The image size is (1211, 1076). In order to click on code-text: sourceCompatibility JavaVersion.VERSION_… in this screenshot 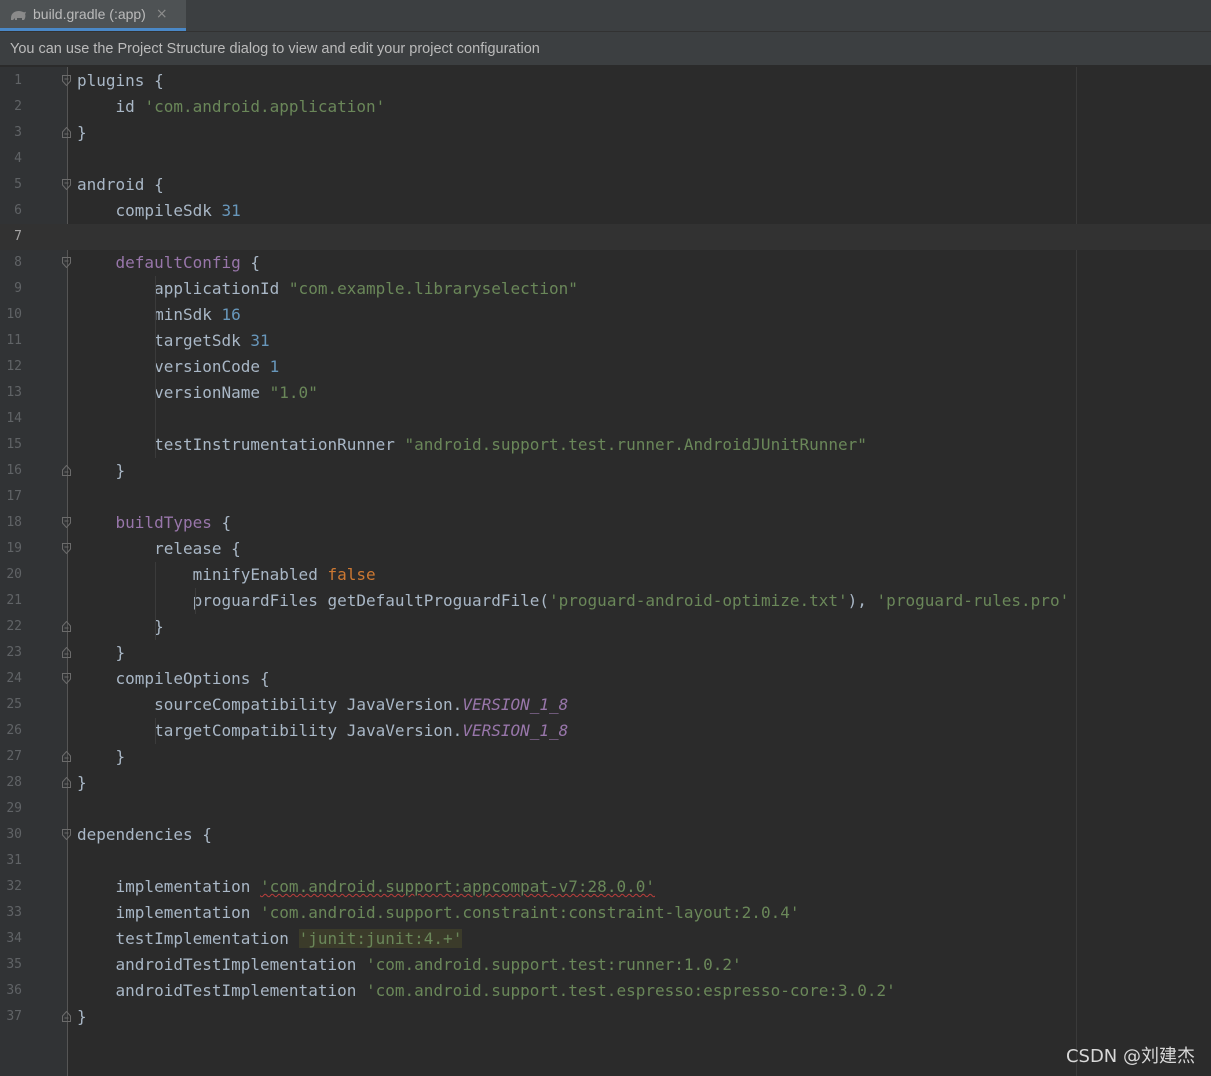, I will do `click(322, 705)`.